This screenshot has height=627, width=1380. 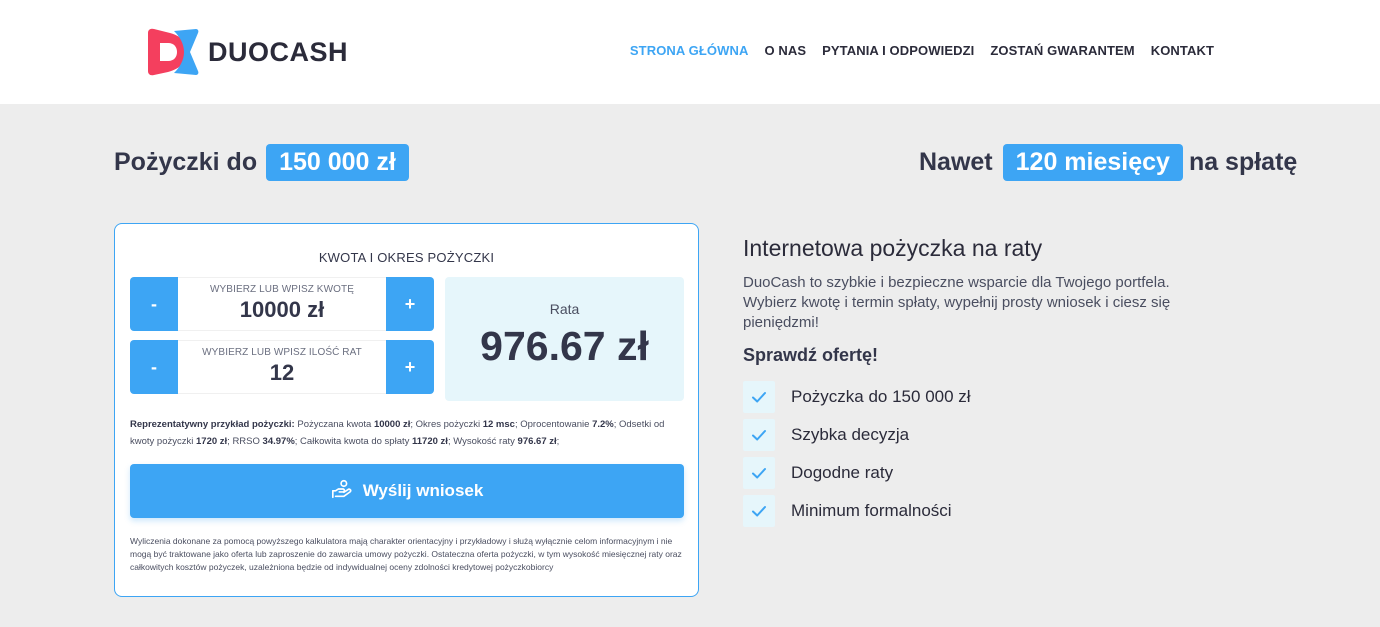 I want to click on rep-value: 34.97%, so click(x=278, y=441).